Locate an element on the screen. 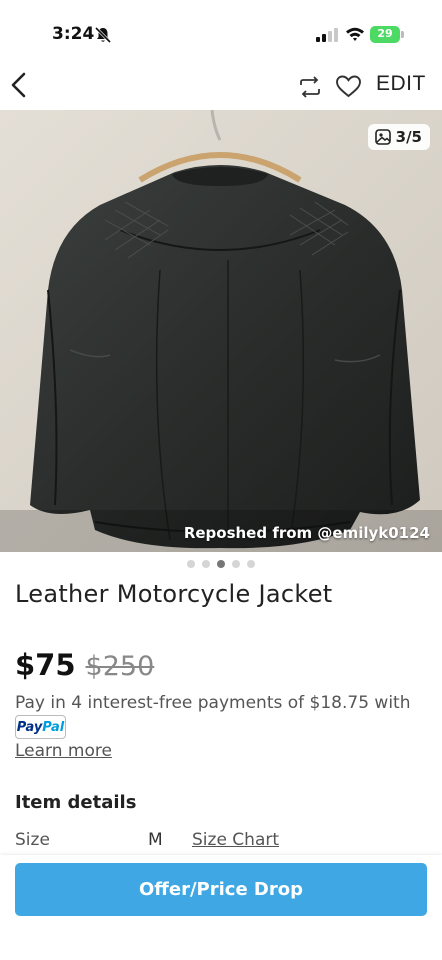  offer-price-drop-button: Offer/Price Drop is located at coordinates (221, 889).